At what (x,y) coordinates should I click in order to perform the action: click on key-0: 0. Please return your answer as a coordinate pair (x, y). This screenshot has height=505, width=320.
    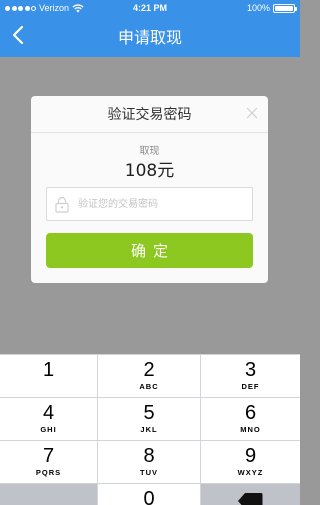
    Looking at the image, I should click on (149, 494).